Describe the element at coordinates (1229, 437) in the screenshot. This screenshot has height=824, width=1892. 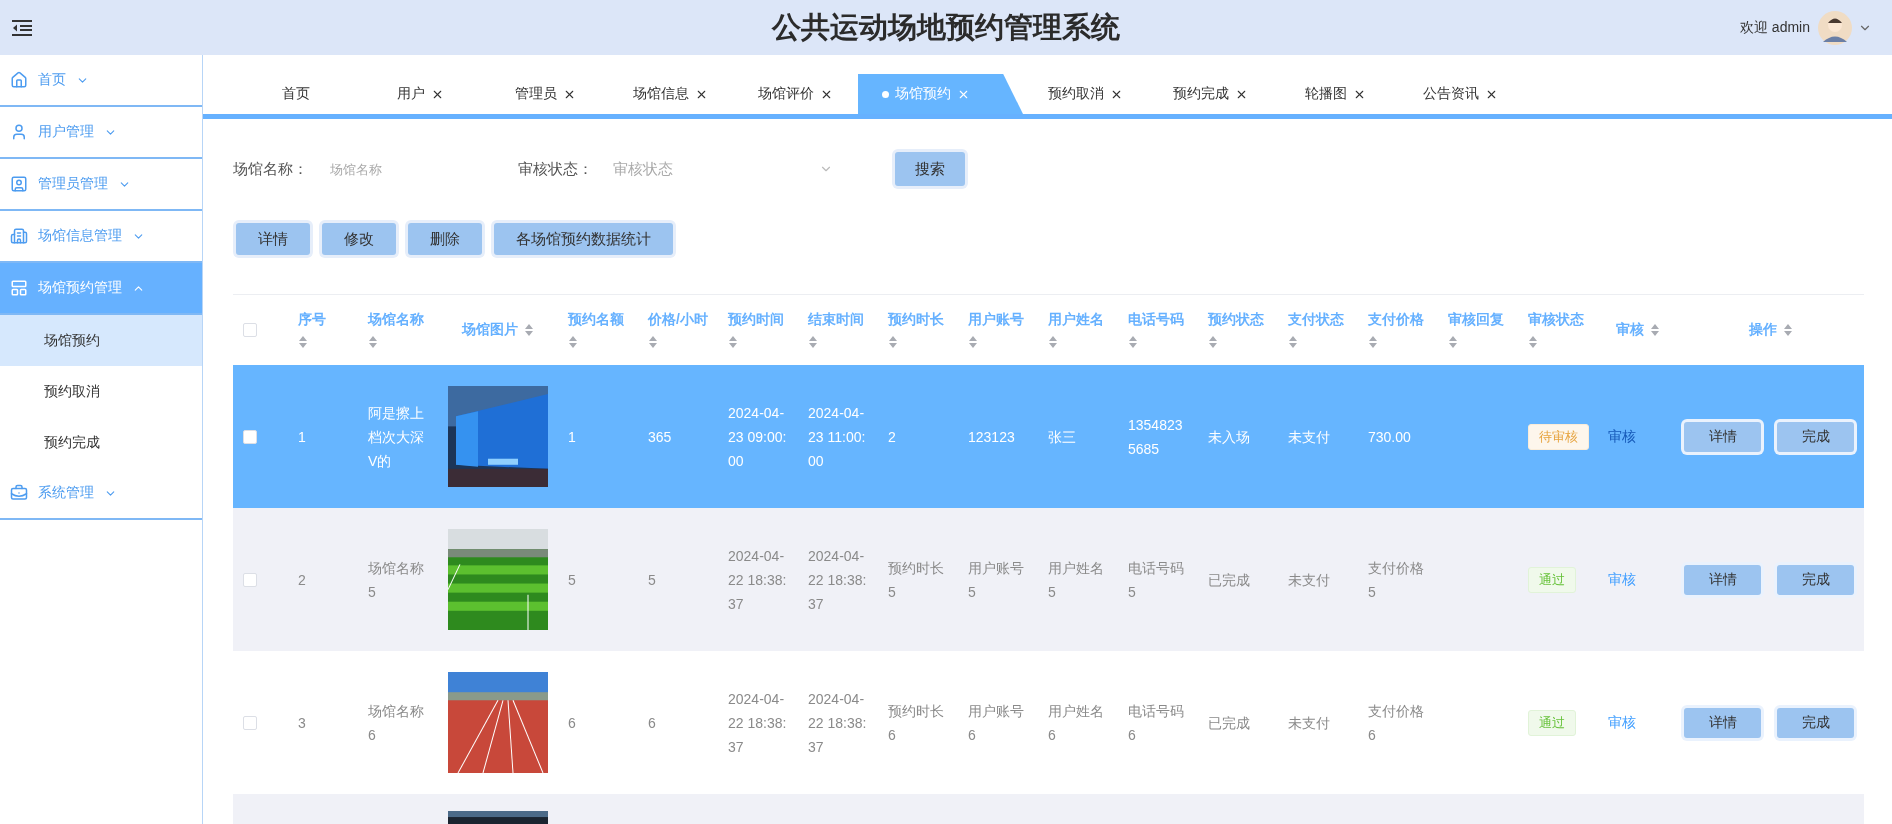
I see `table-cell-text: 未入场` at that location.